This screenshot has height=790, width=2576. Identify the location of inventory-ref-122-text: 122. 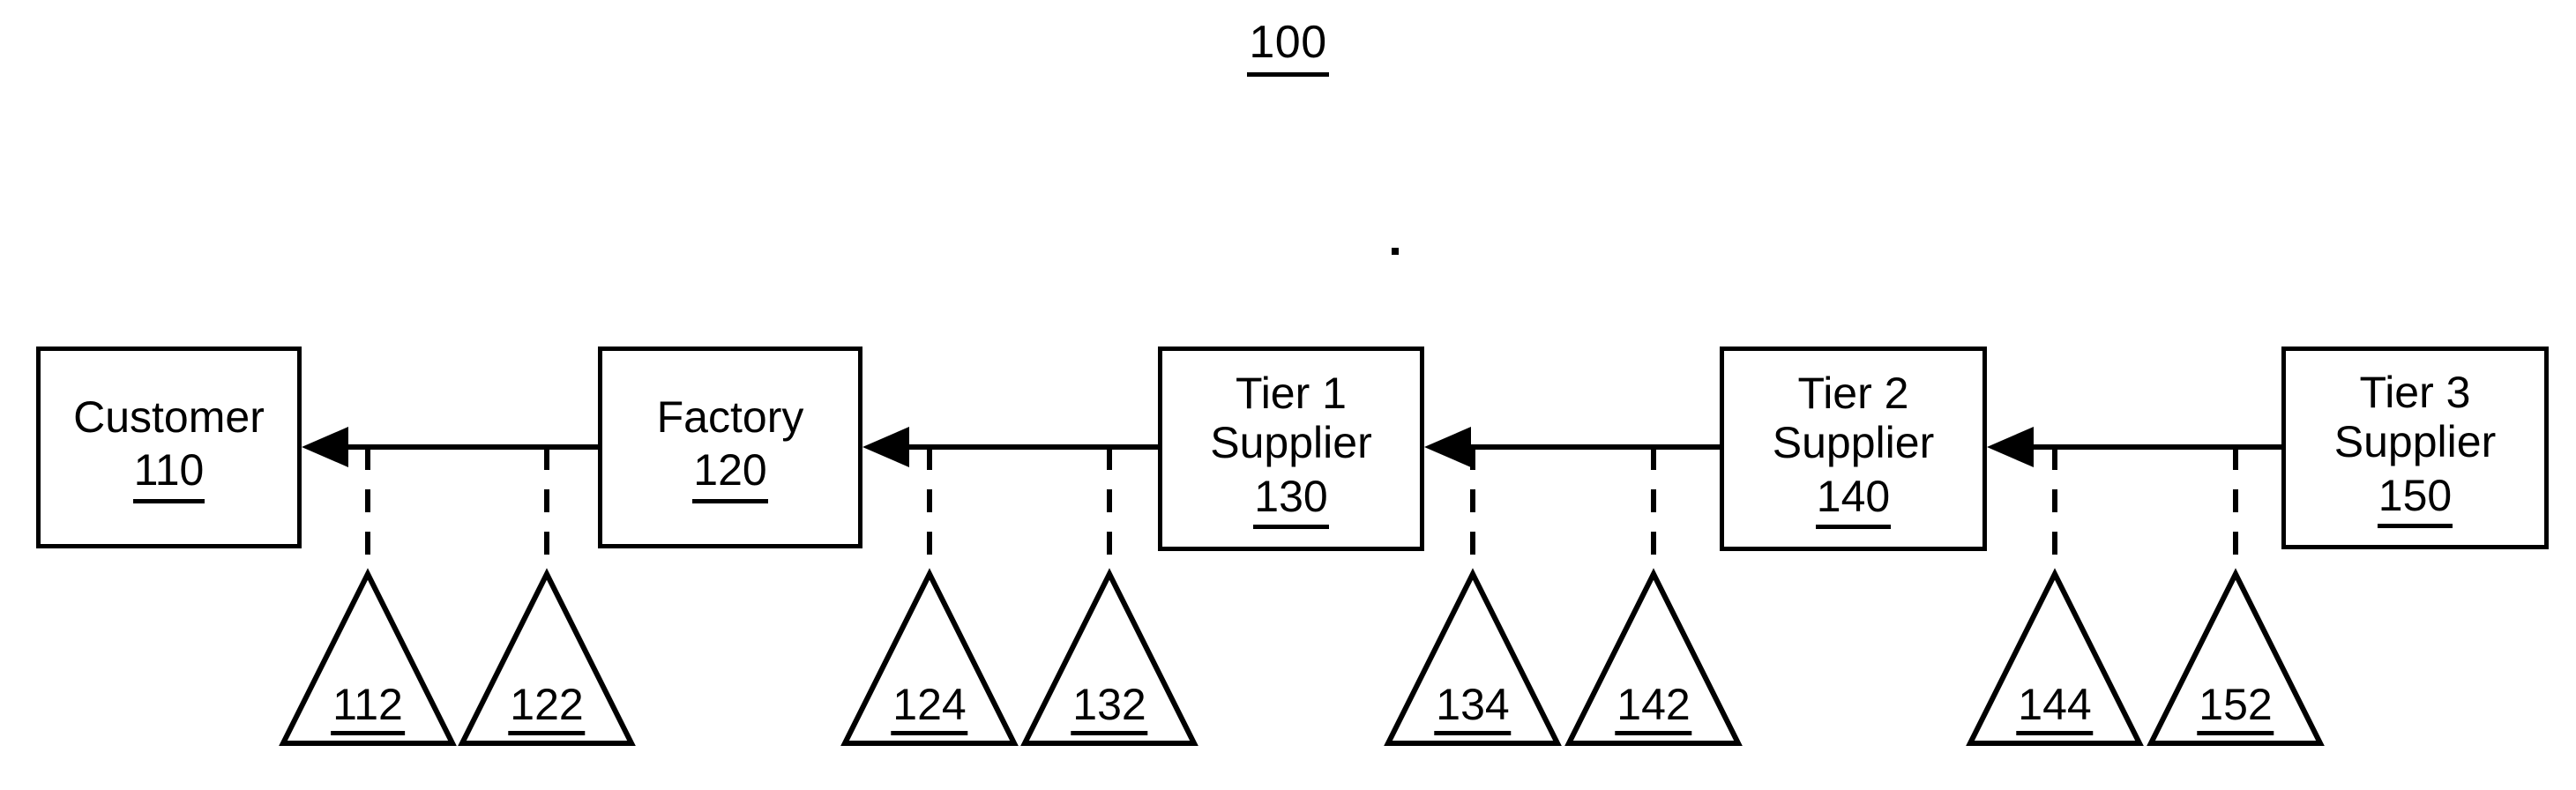
(547, 708).